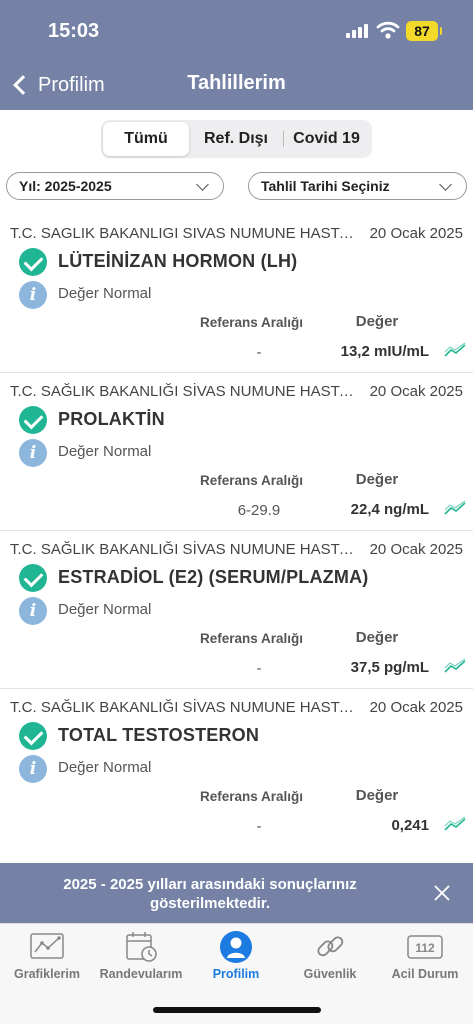  Describe the element at coordinates (236, 947) in the screenshot. I see `person-icon` at that location.